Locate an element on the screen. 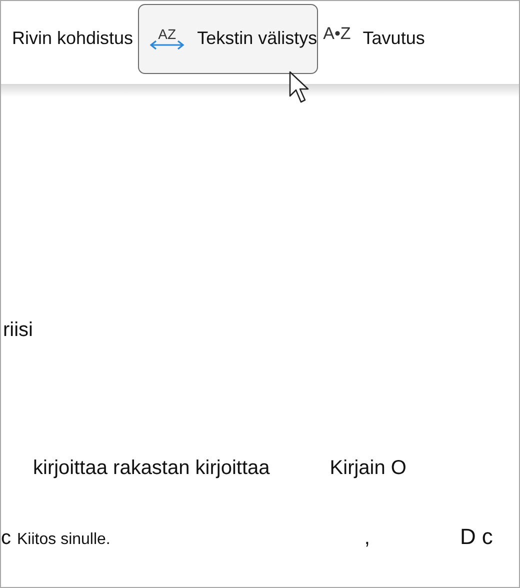 This screenshot has width=520, height=588. mouse-pointer-icon is located at coordinates (300, 88).